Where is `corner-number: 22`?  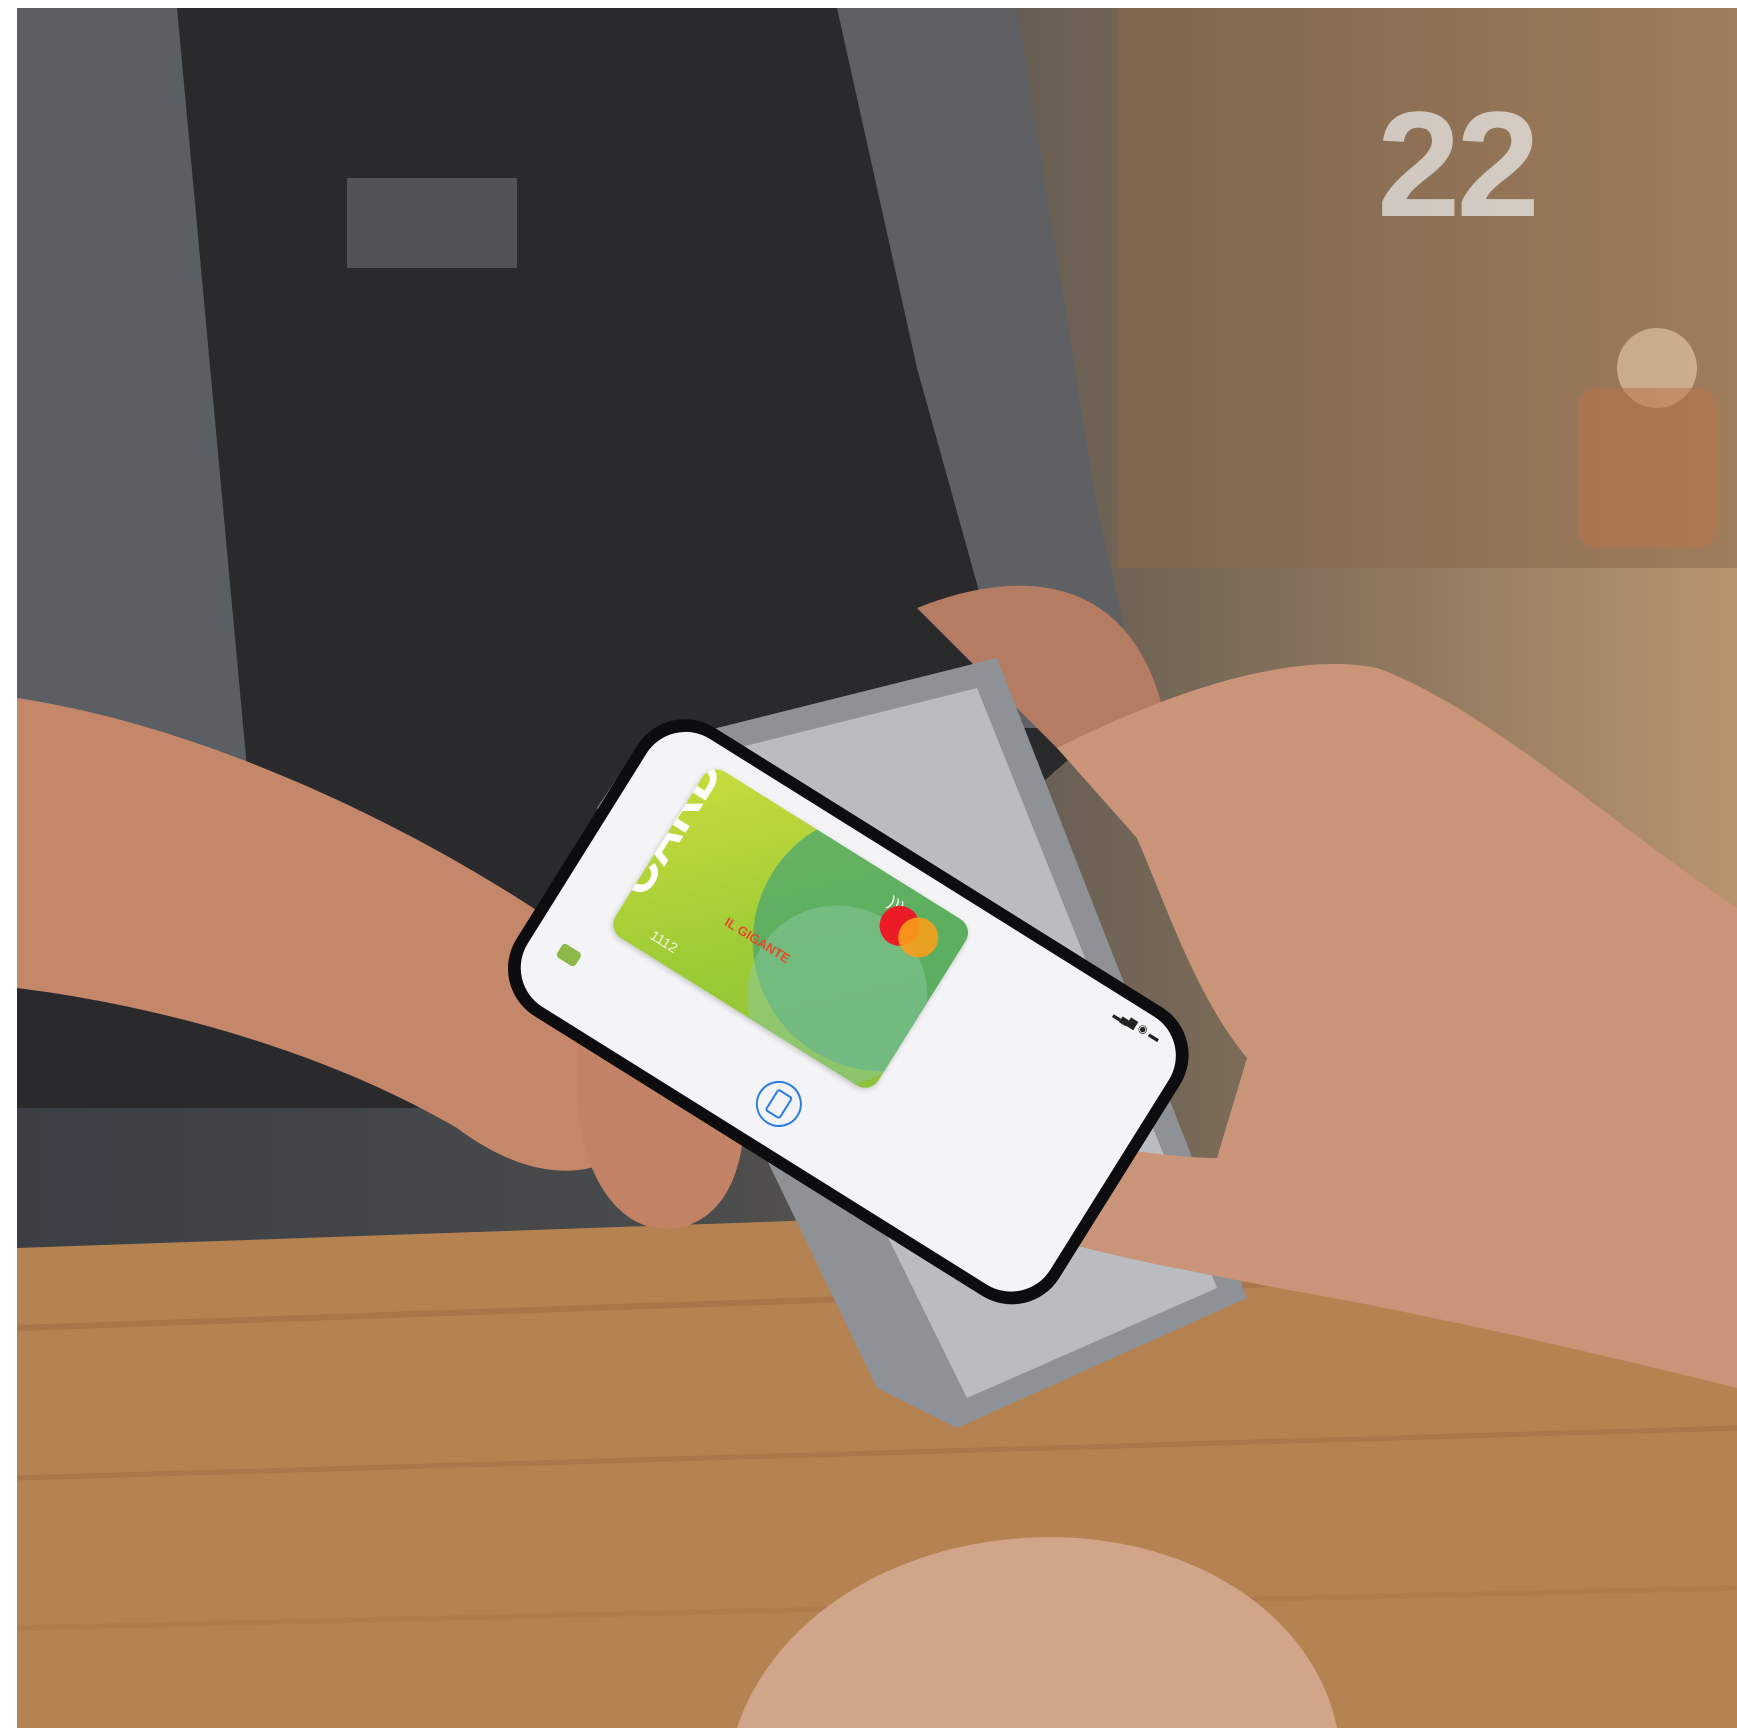
corner-number: 22 is located at coordinates (1458, 164).